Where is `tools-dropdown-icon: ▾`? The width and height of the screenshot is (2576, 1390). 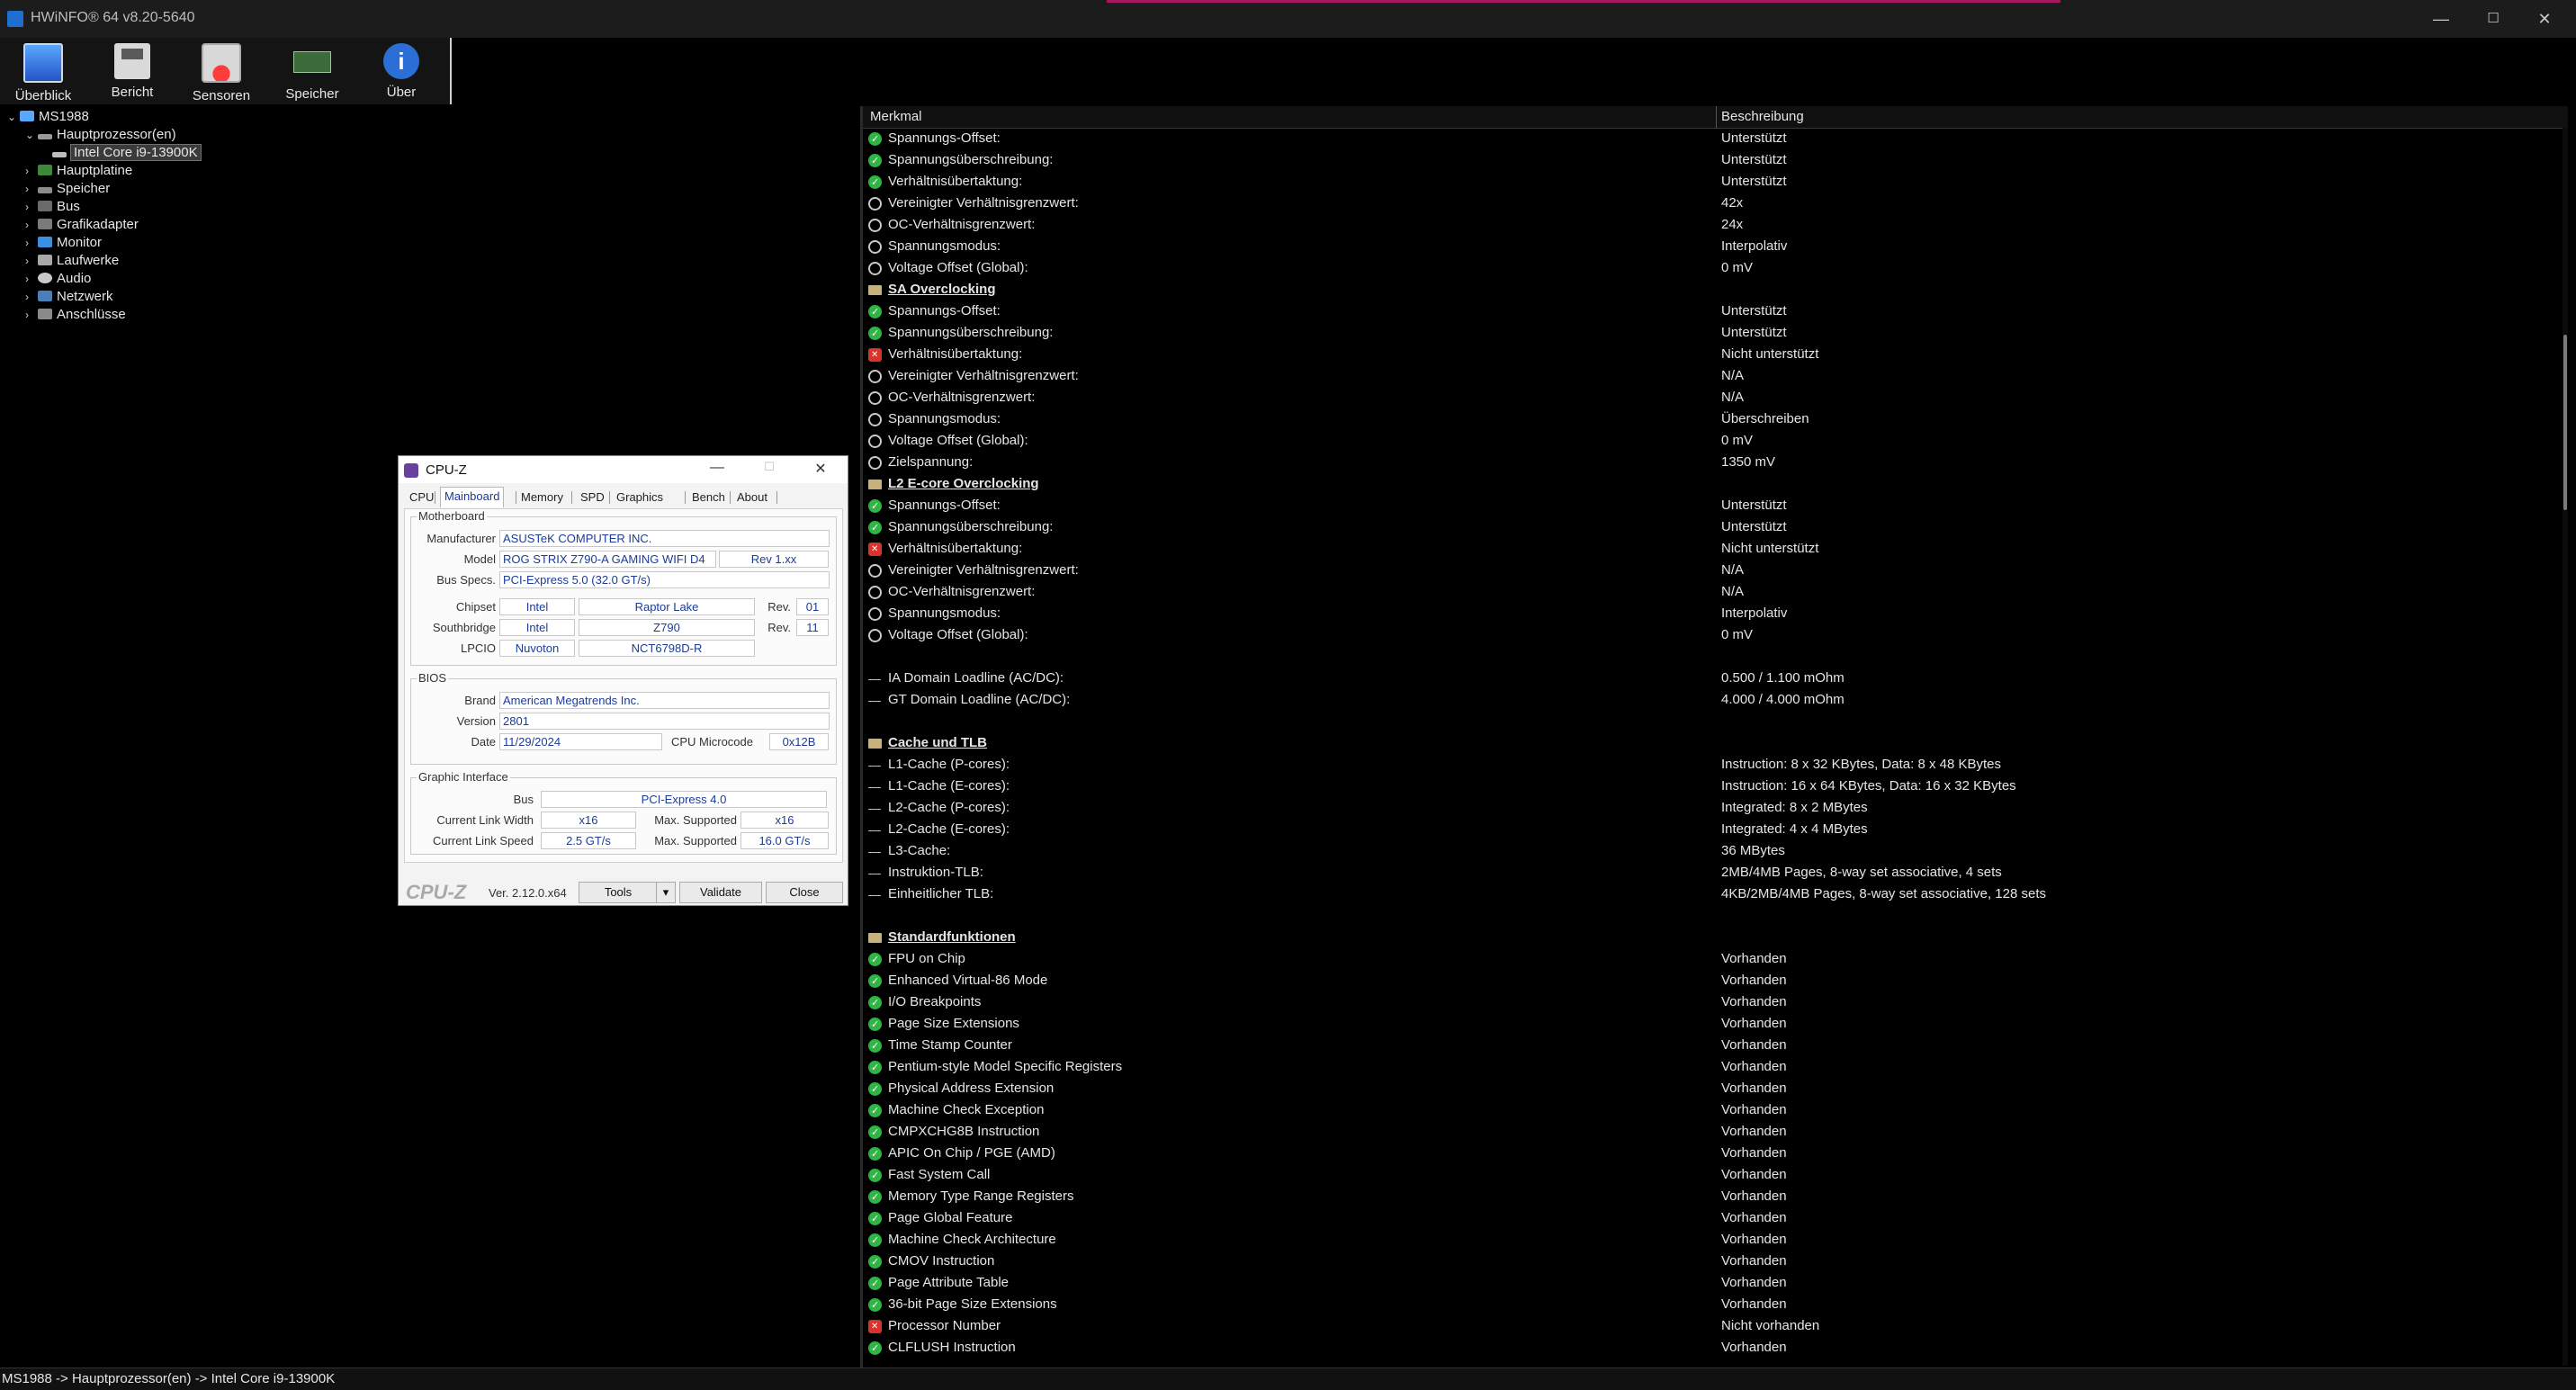 tools-dropdown-icon: ▾ is located at coordinates (666, 892).